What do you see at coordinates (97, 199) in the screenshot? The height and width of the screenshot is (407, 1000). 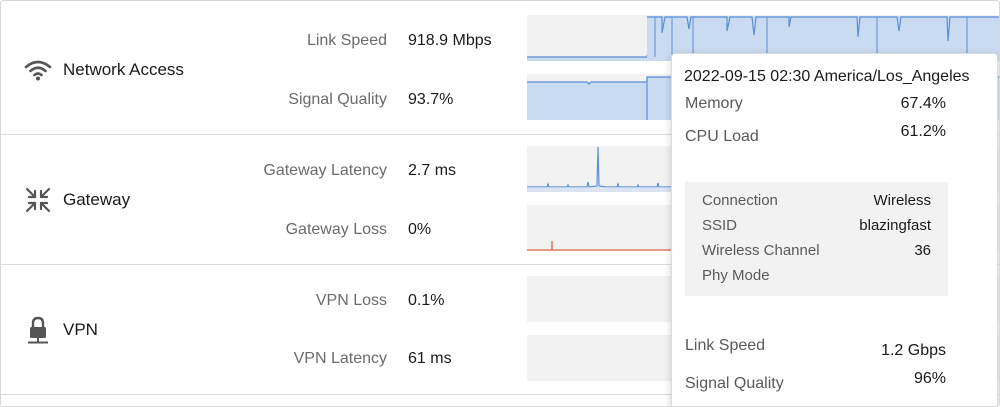 I see `section-title: Gateway` at bounding box center [97, 199].